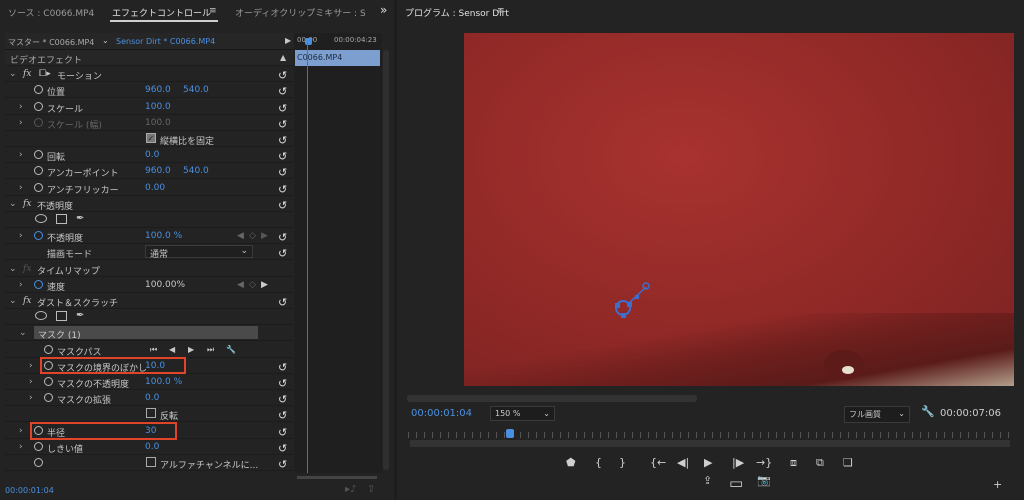 This screenshot has height=500, width=1024. I want to click on mask-header: マスク (1), so click(146, 333).